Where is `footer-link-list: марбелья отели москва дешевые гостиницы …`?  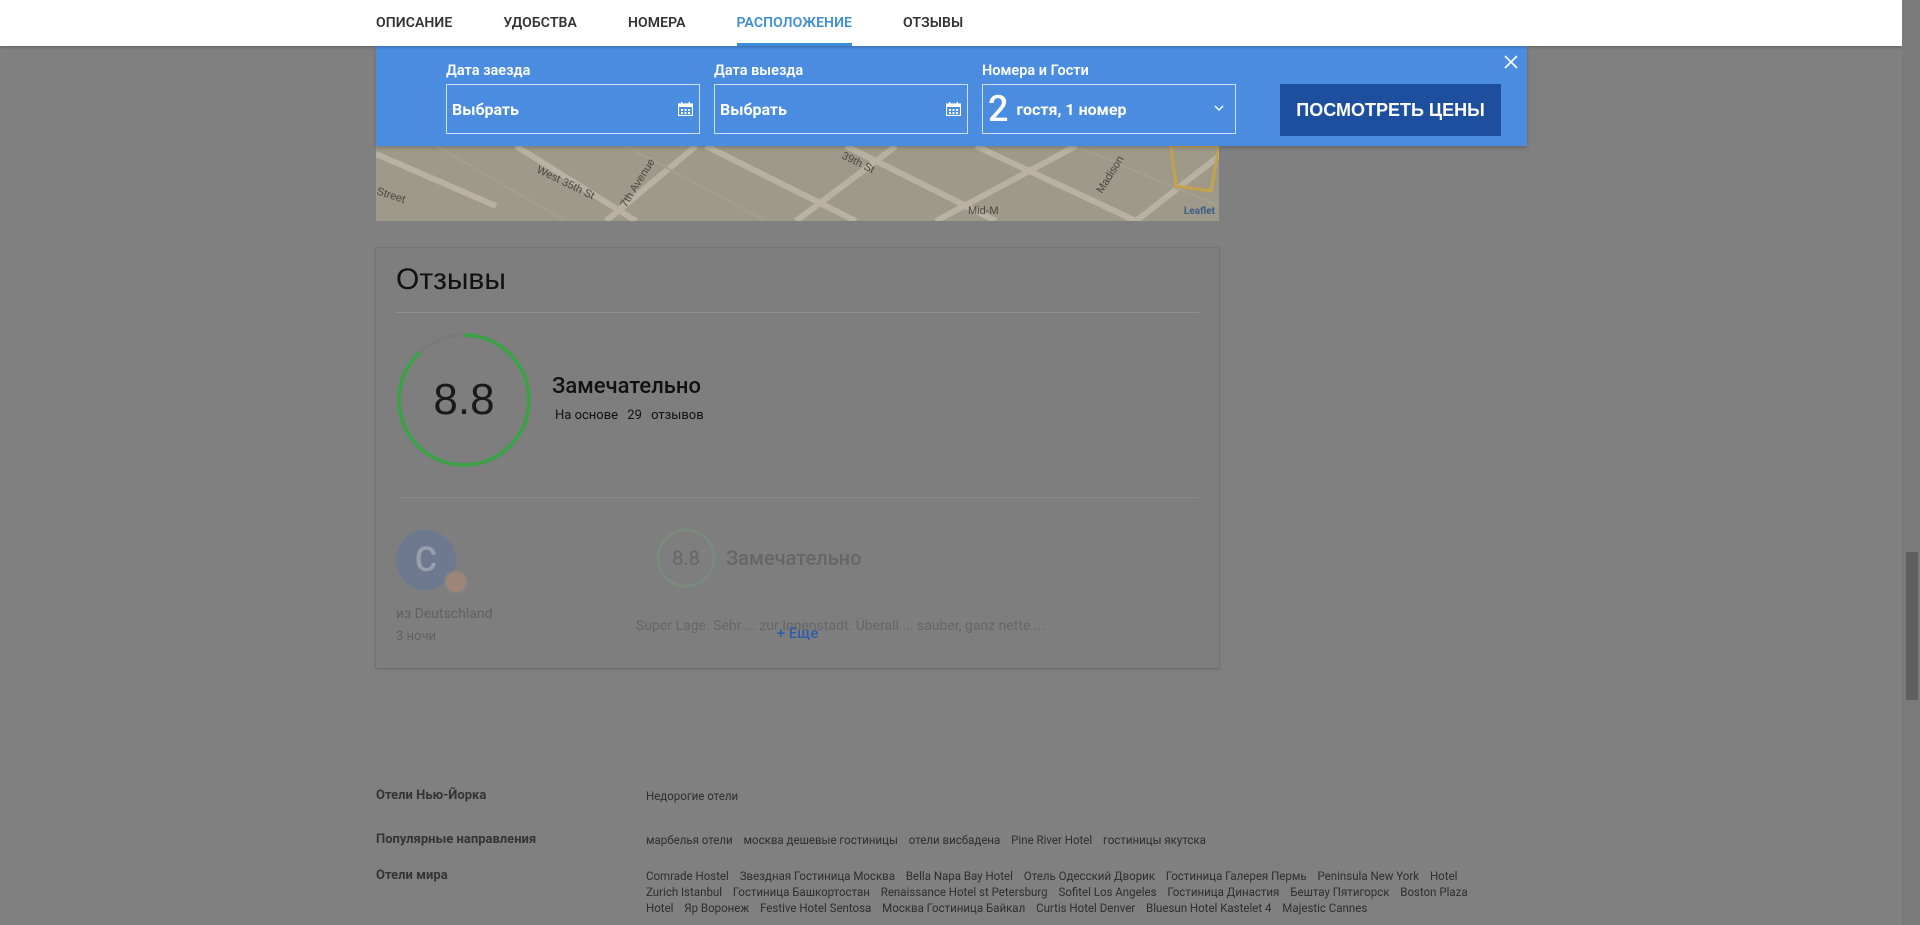 footer-link-list: марбелья отели москва дешевые гостиницы … is located at coordinates (1066, 840).